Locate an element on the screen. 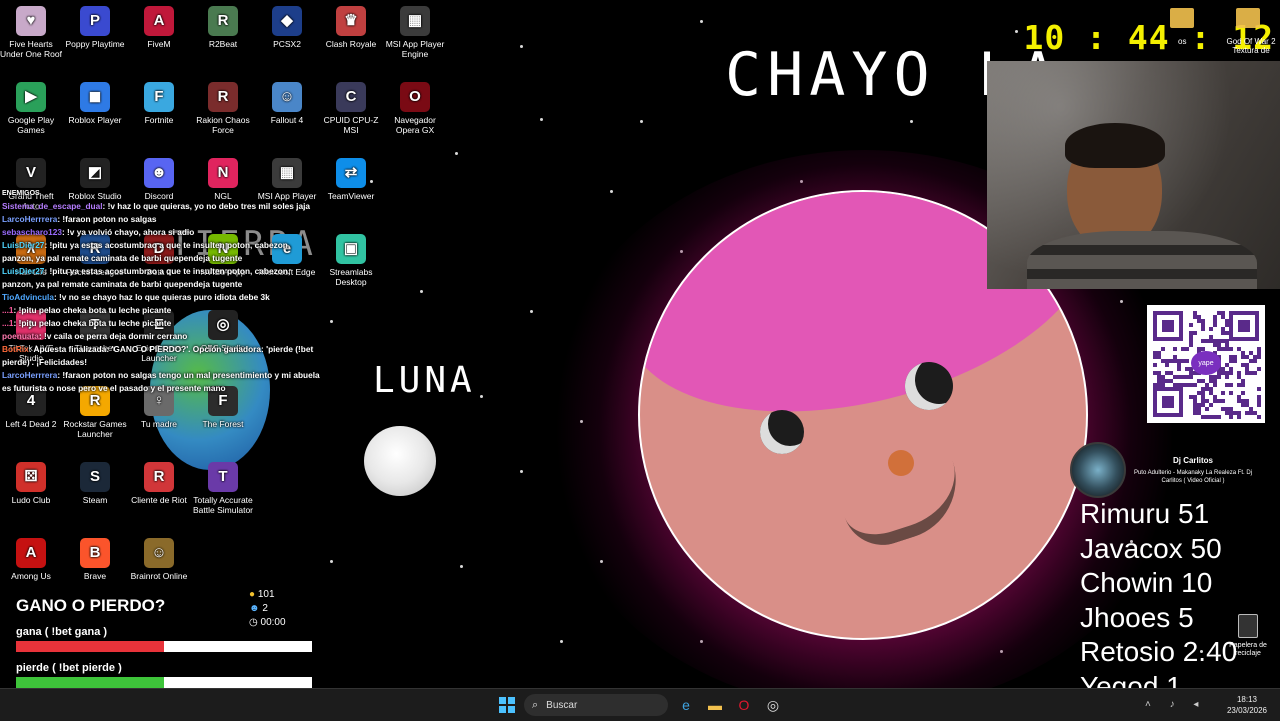 The height and width of the screenshot is (721, 1280). desktop-icon-cpuid-cpu-z-msi: C CPUID CPU-Z MSI is located at coordinates (351, 108).